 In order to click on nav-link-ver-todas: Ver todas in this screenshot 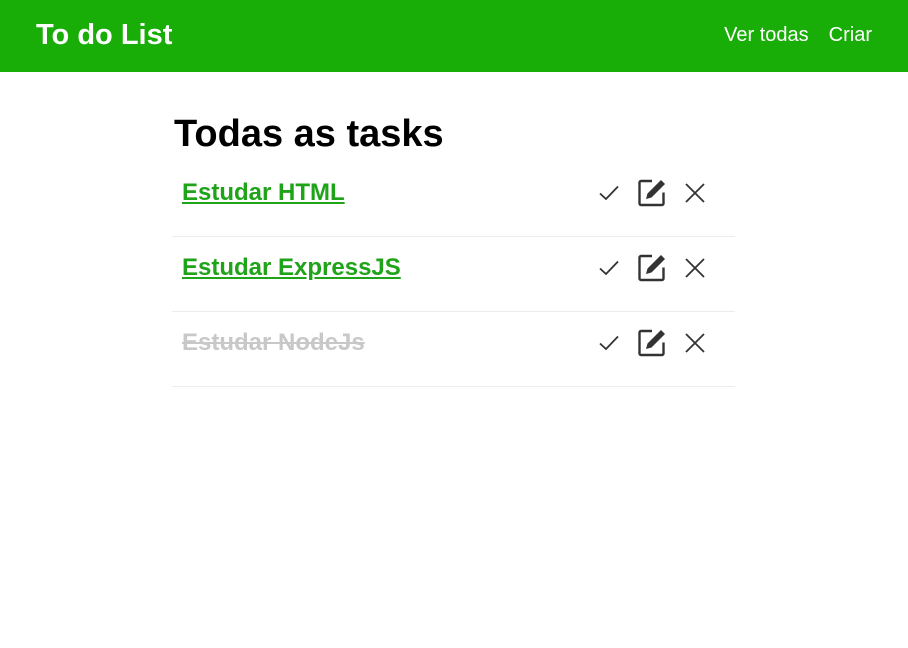, I will do `click(766, 35)`.